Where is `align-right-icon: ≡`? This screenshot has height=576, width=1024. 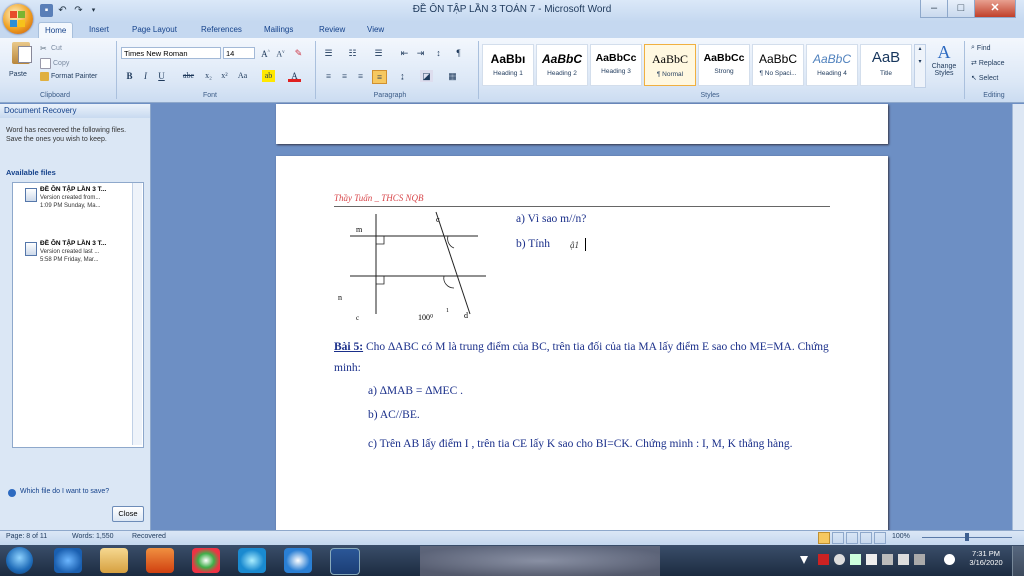 align-right-icon: ≡ is located at coordinates (360, 76).